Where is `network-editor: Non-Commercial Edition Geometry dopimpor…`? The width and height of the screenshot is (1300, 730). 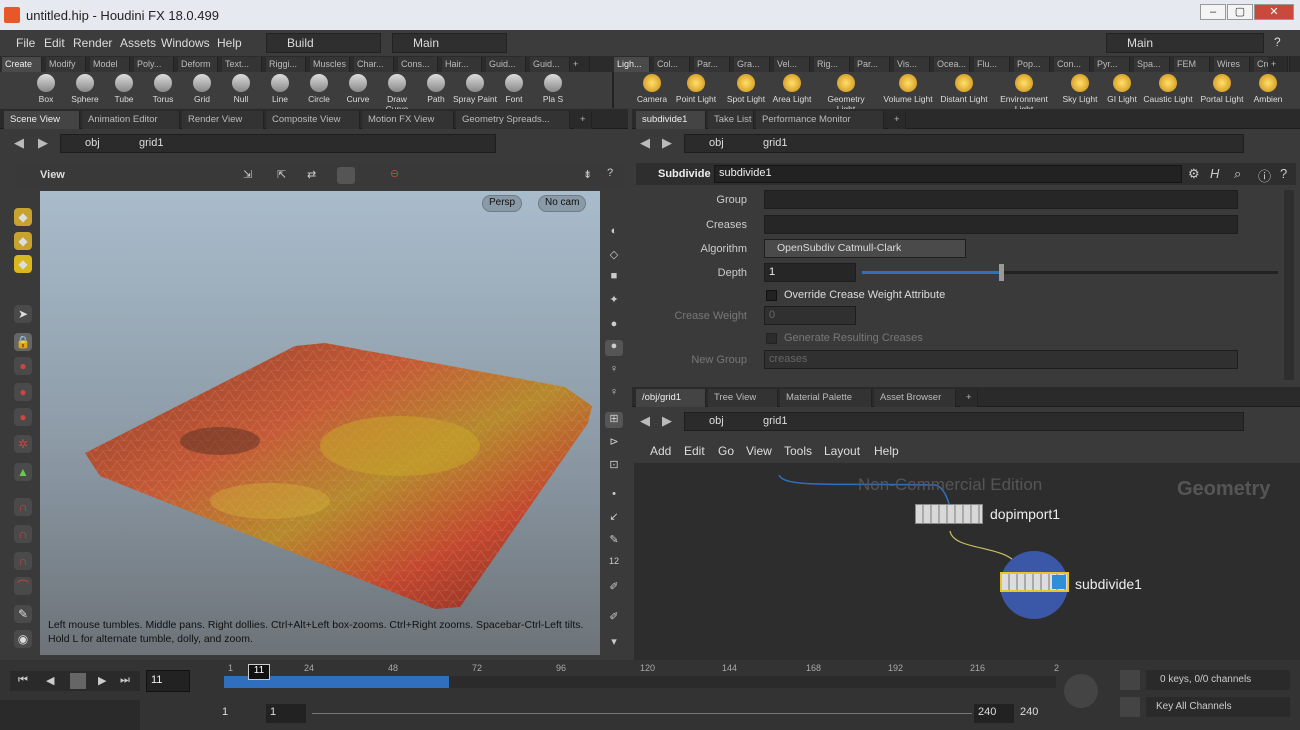 network-editor: Non-Commercial Edition Geometry dopimpor… is located at coordinates (967, 561).